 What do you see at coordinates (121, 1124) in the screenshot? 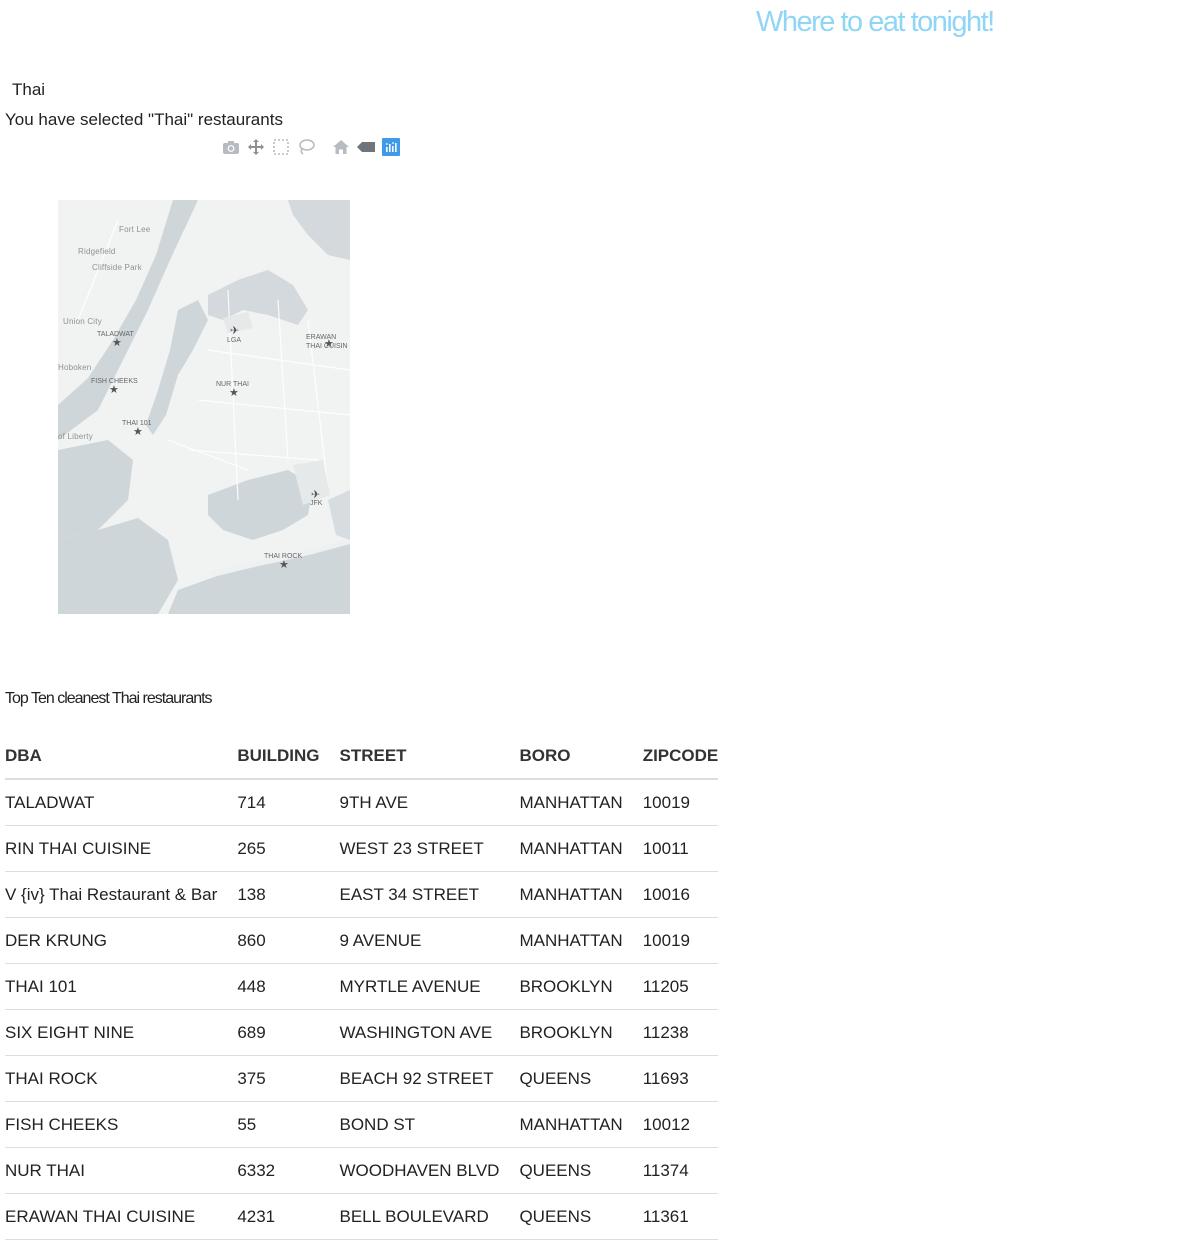
I see `cell-dba: FISH CHEEKS` at bounding box center [121, 1124].